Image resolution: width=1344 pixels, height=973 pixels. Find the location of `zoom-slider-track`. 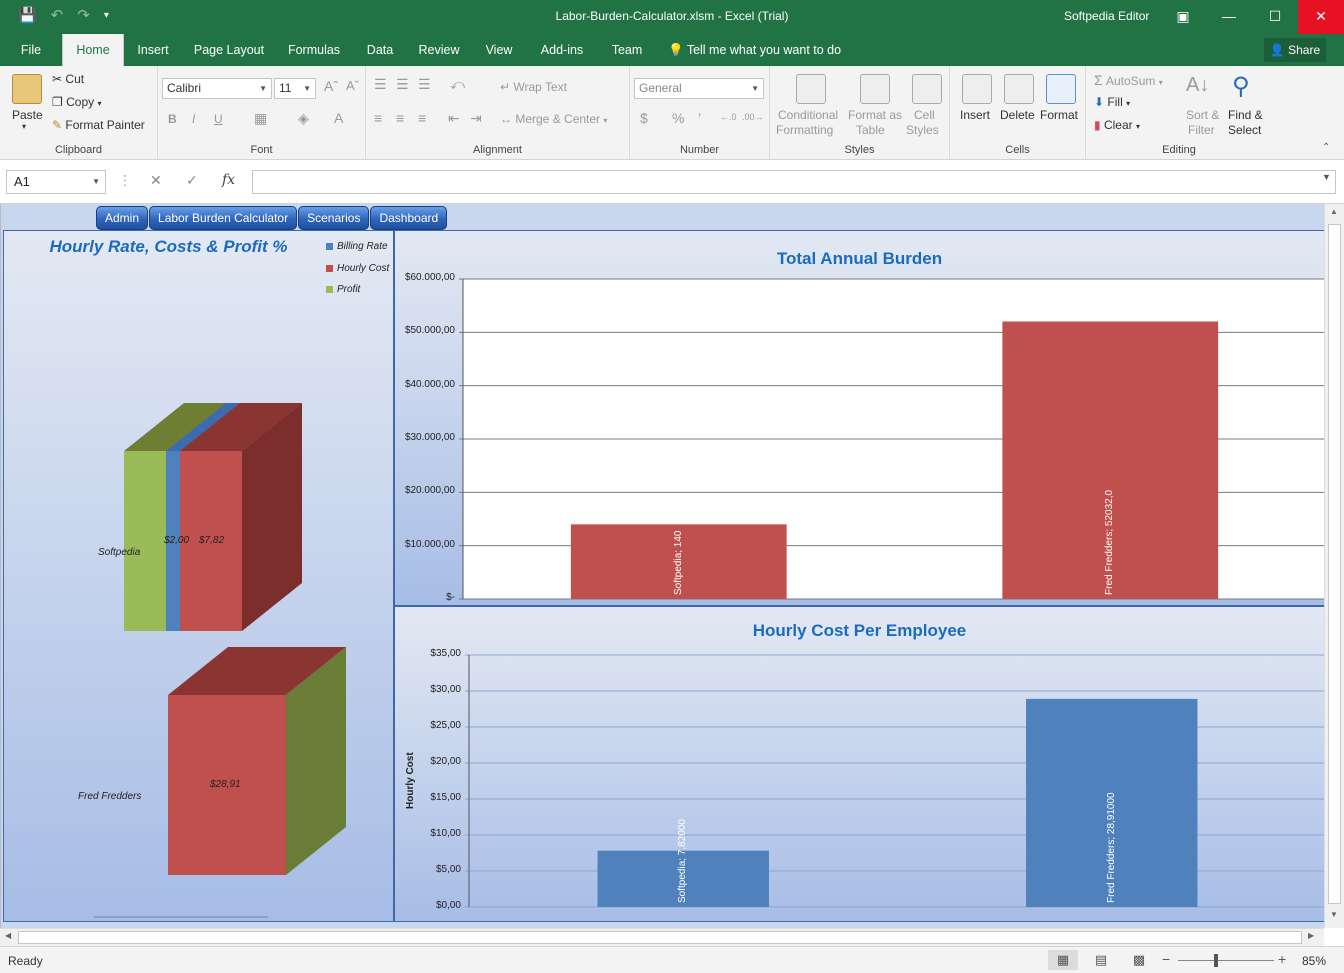

zoom-slider-track is located at coordinates (1226, 960).